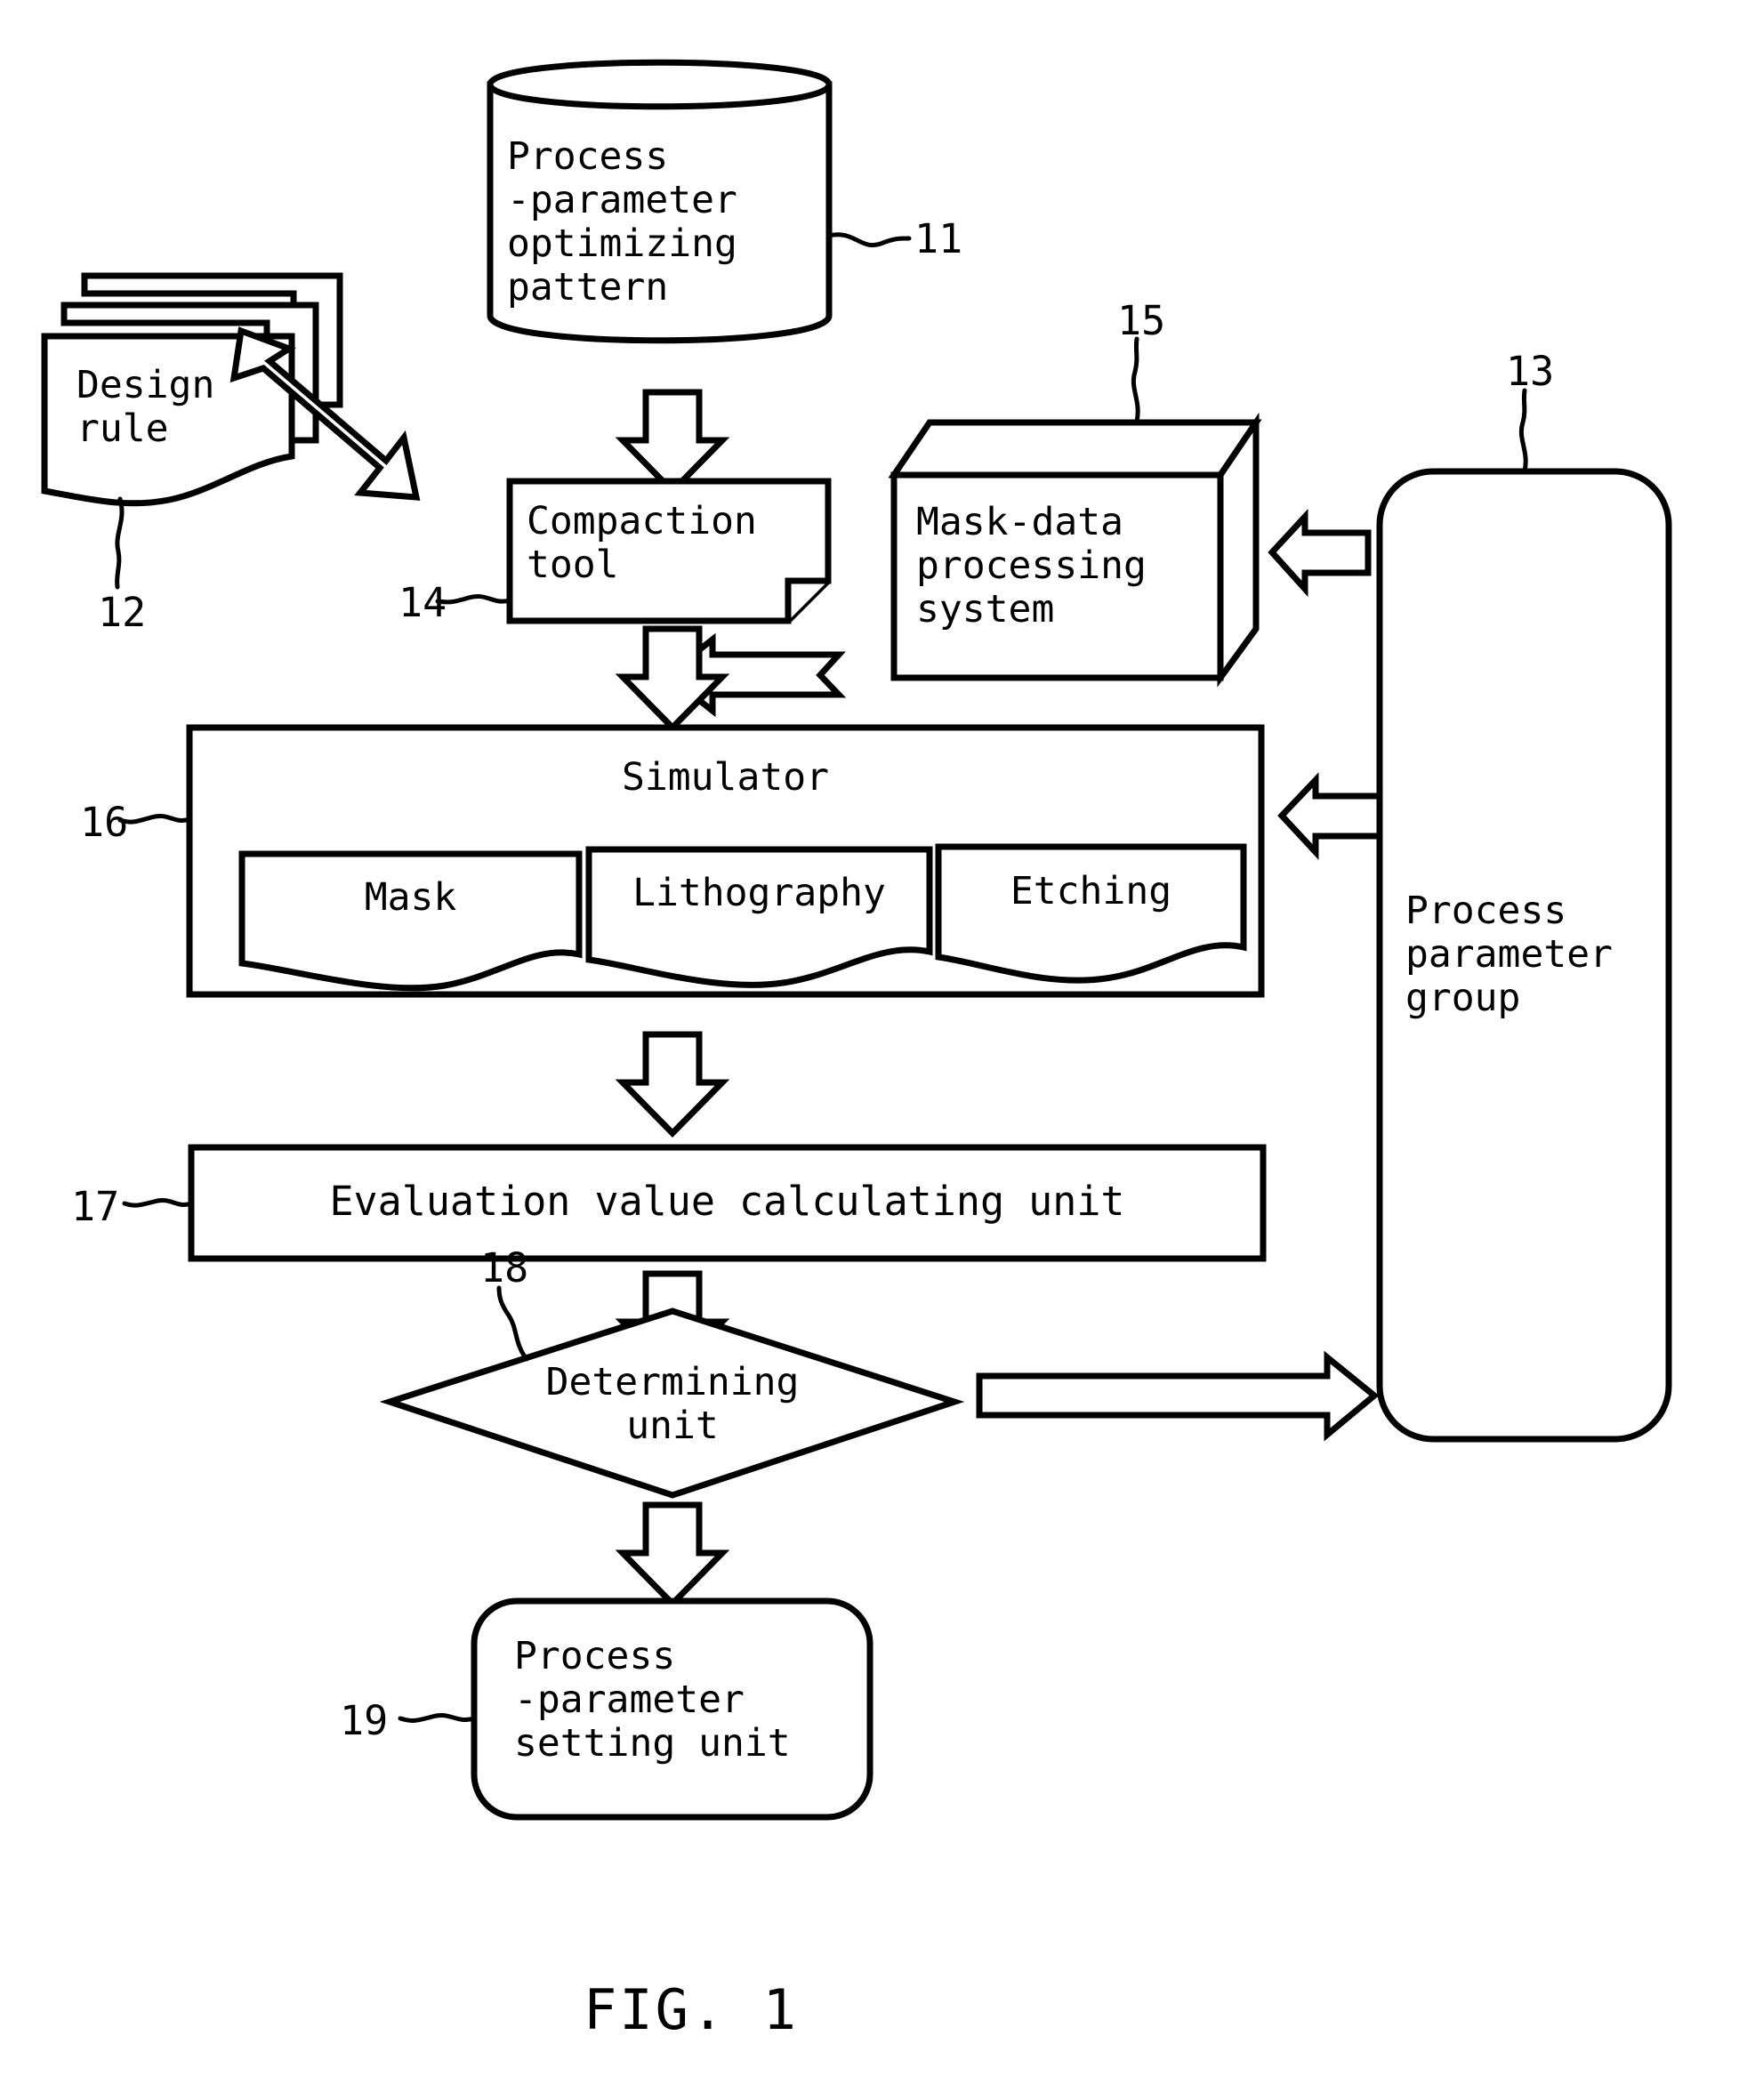 Image resolution: width=1755 pixels, height=2100 pixels. Describe the element at coordinates (410, 897) in the screenshot. I see `node-simulator-child-mask-label: Mask` at that location.